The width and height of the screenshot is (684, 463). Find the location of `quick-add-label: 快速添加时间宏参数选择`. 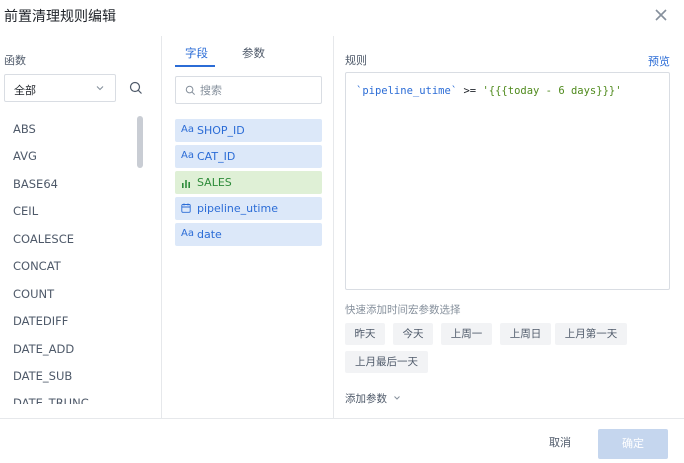

quick-add-label: 快速添加时间宏参数选择 is located at coordinates (403, 310).